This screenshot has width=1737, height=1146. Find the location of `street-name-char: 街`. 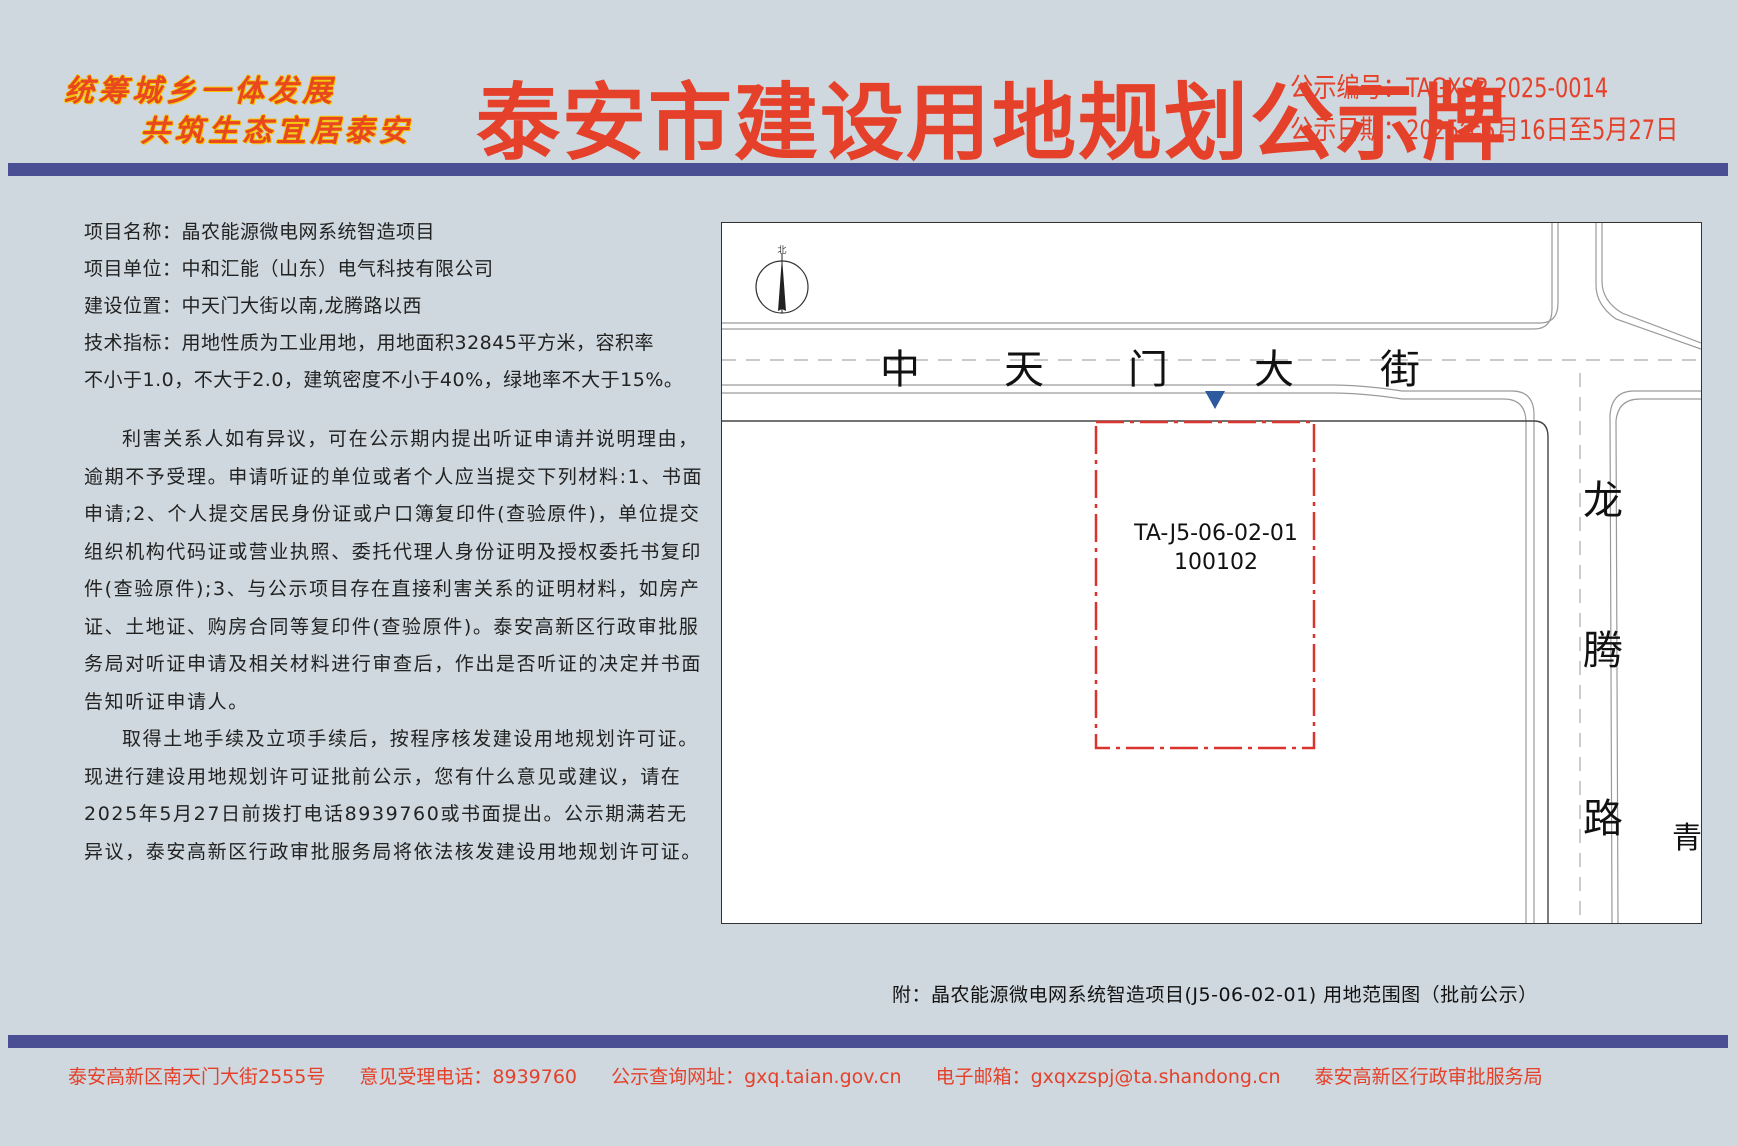

street-name-char: 街 is located at coordinates (1400, 370).